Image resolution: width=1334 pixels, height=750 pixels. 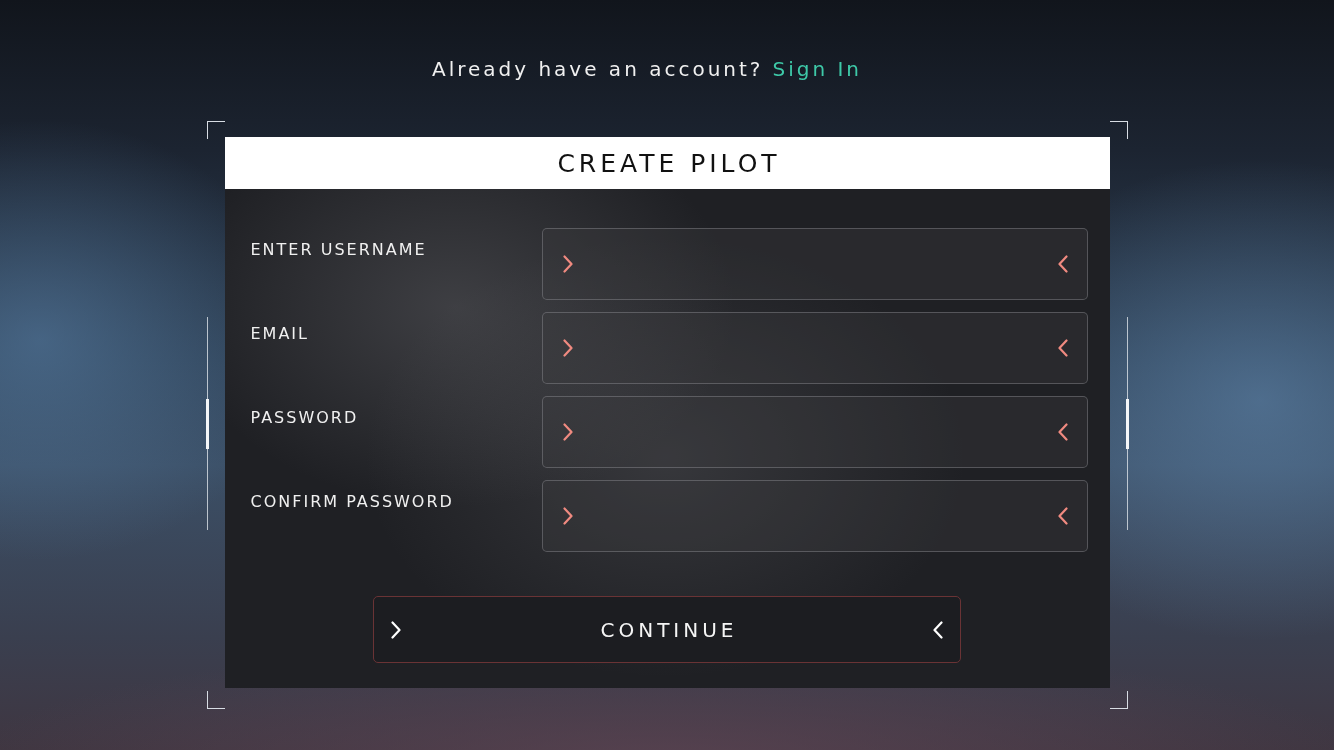 What do you see at coordinates (667, 629) in the screenshot?
I see `continue-button: CONTINUE` at bounding box center [667, 629].